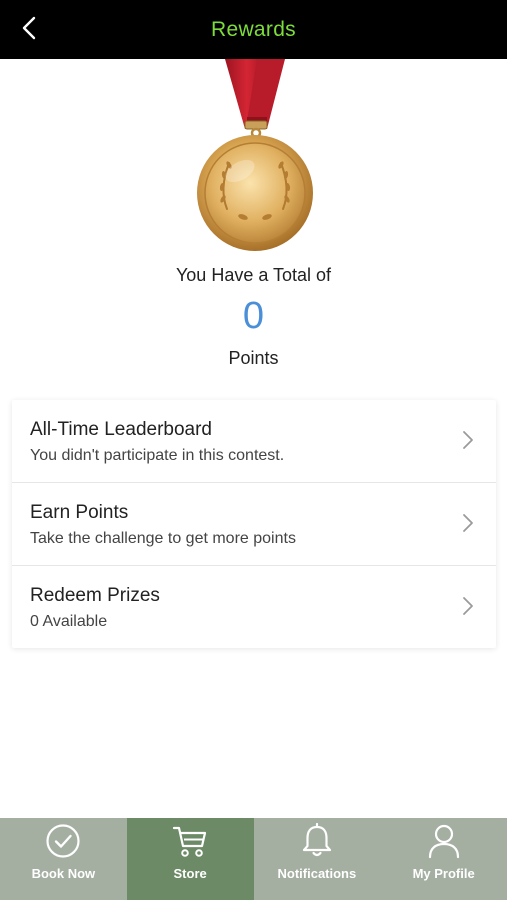 Image resolution: width=507 pixels, height=900 pixels. What do you see at coordinates (443, 873) in the screenshot?
I see `tab-label: My Profile` at bounding box center [443, 873].